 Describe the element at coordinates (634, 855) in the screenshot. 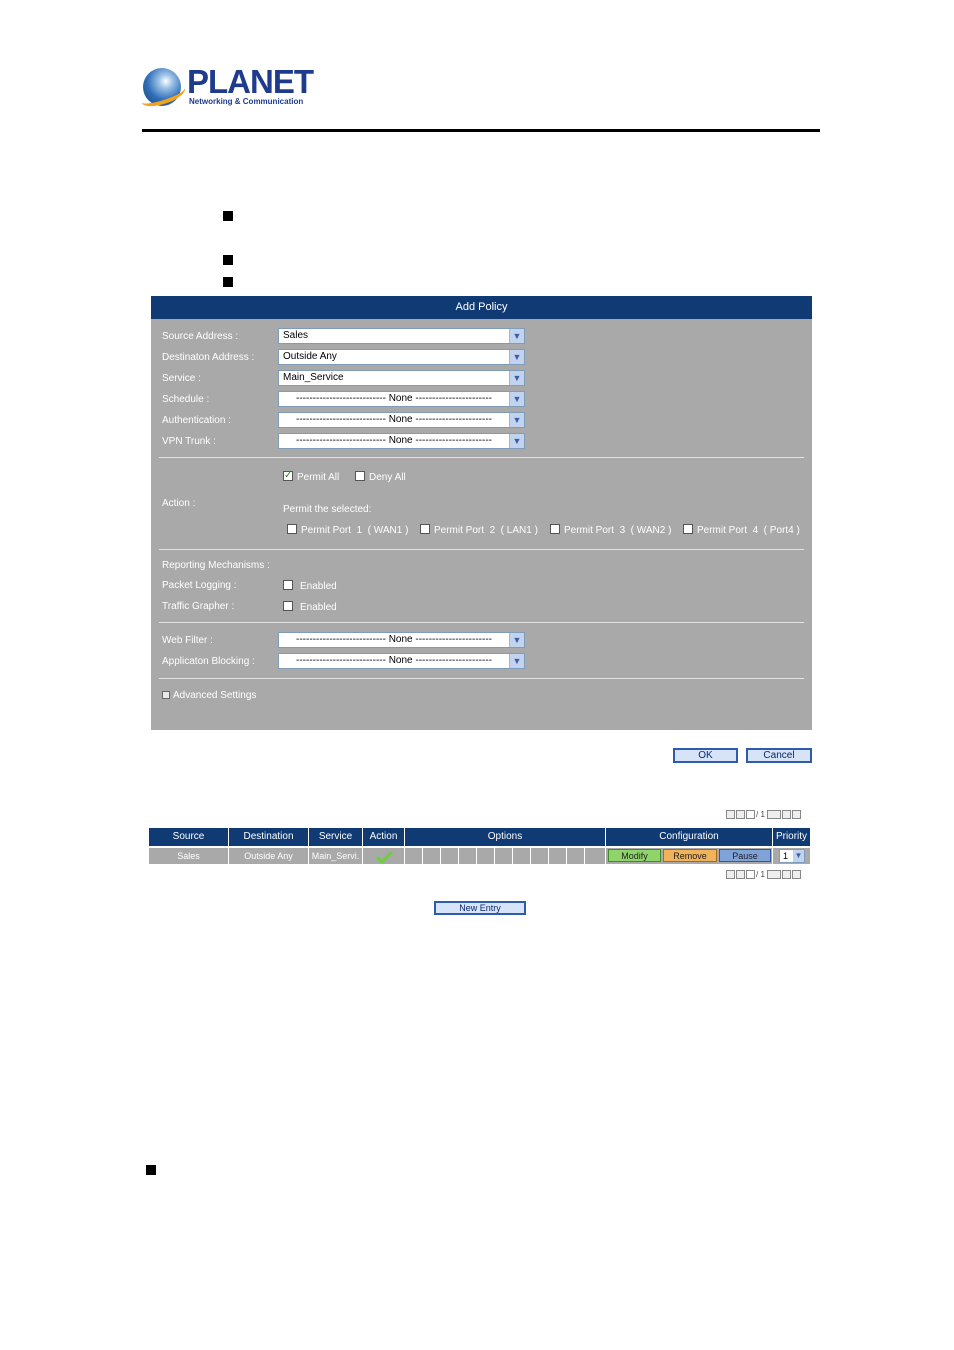

I see `modify-button: Modify` at that location.